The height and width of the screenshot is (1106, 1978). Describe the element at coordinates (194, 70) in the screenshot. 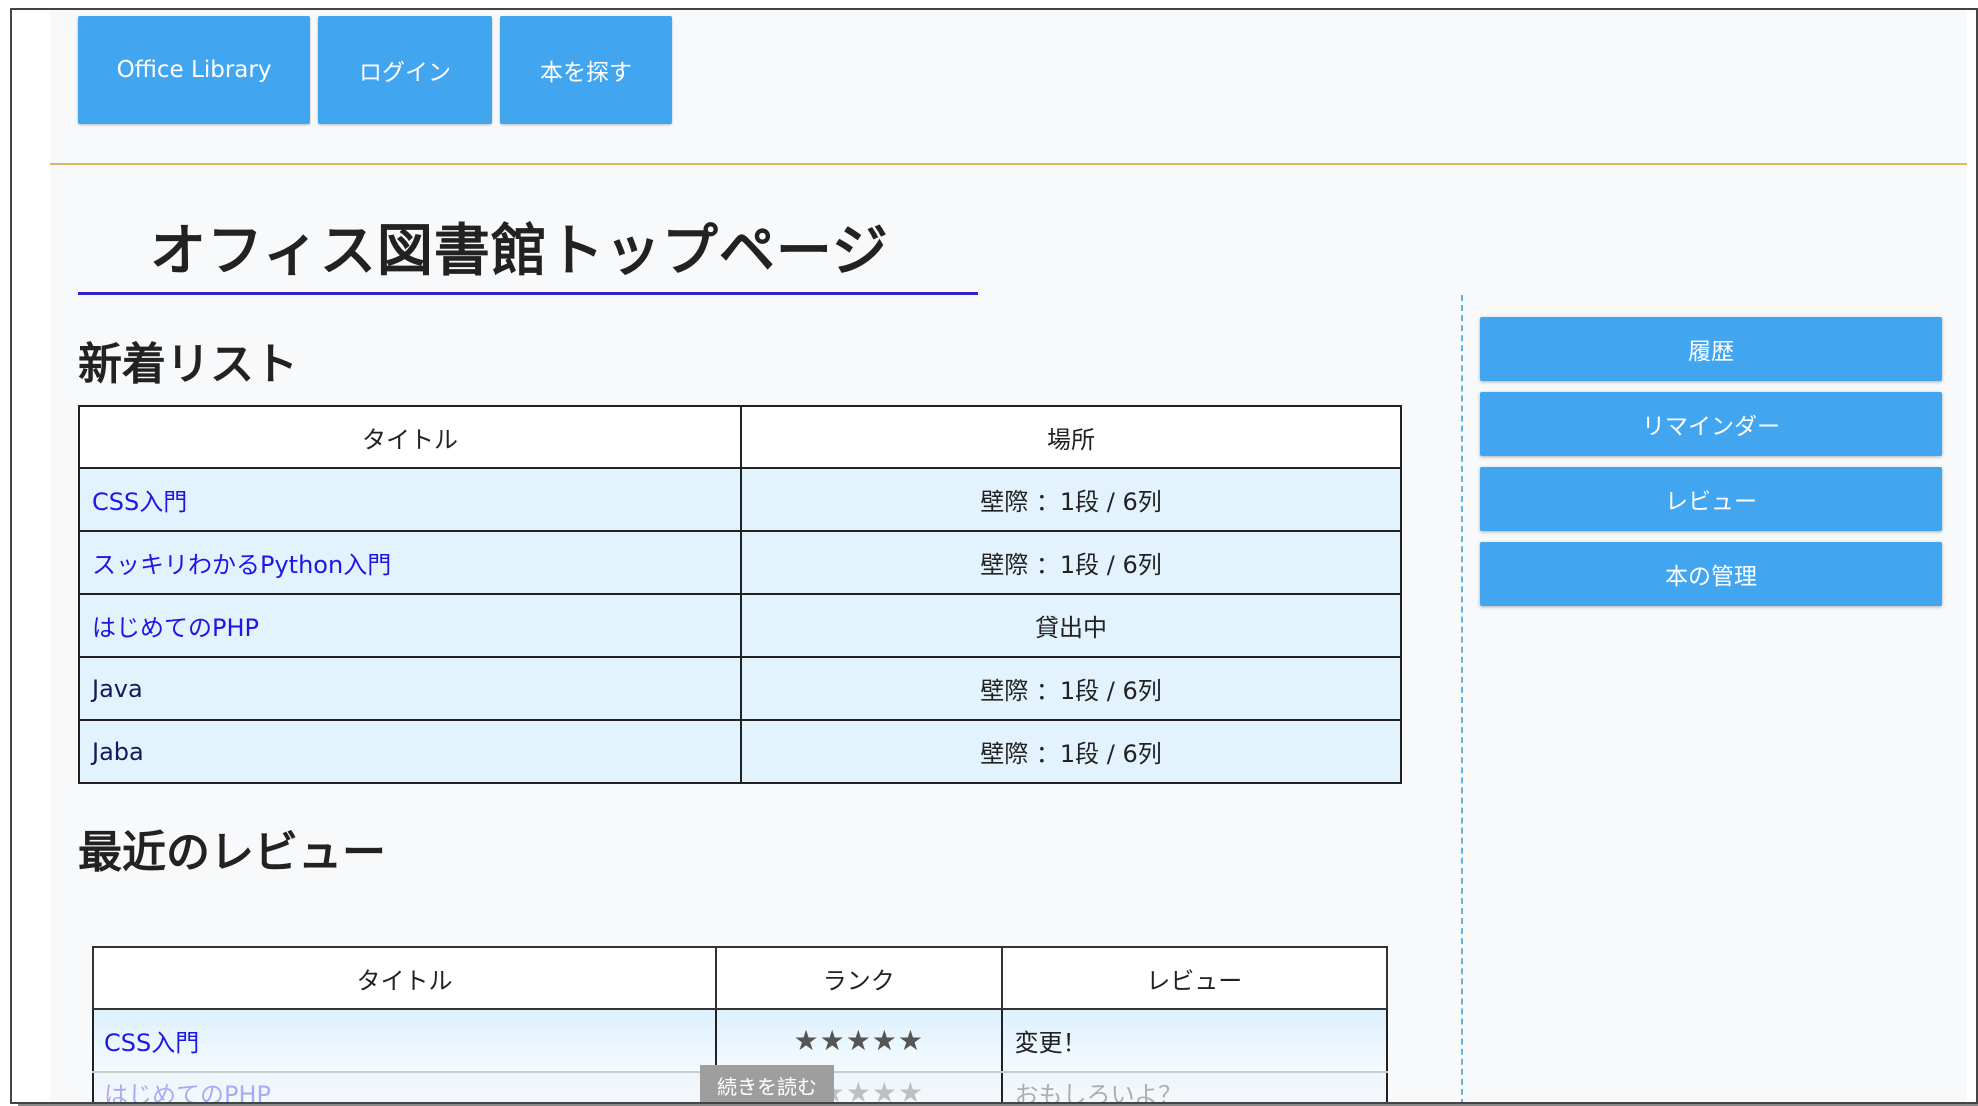

I see `nav-office-library-button: Office Library` at that location.